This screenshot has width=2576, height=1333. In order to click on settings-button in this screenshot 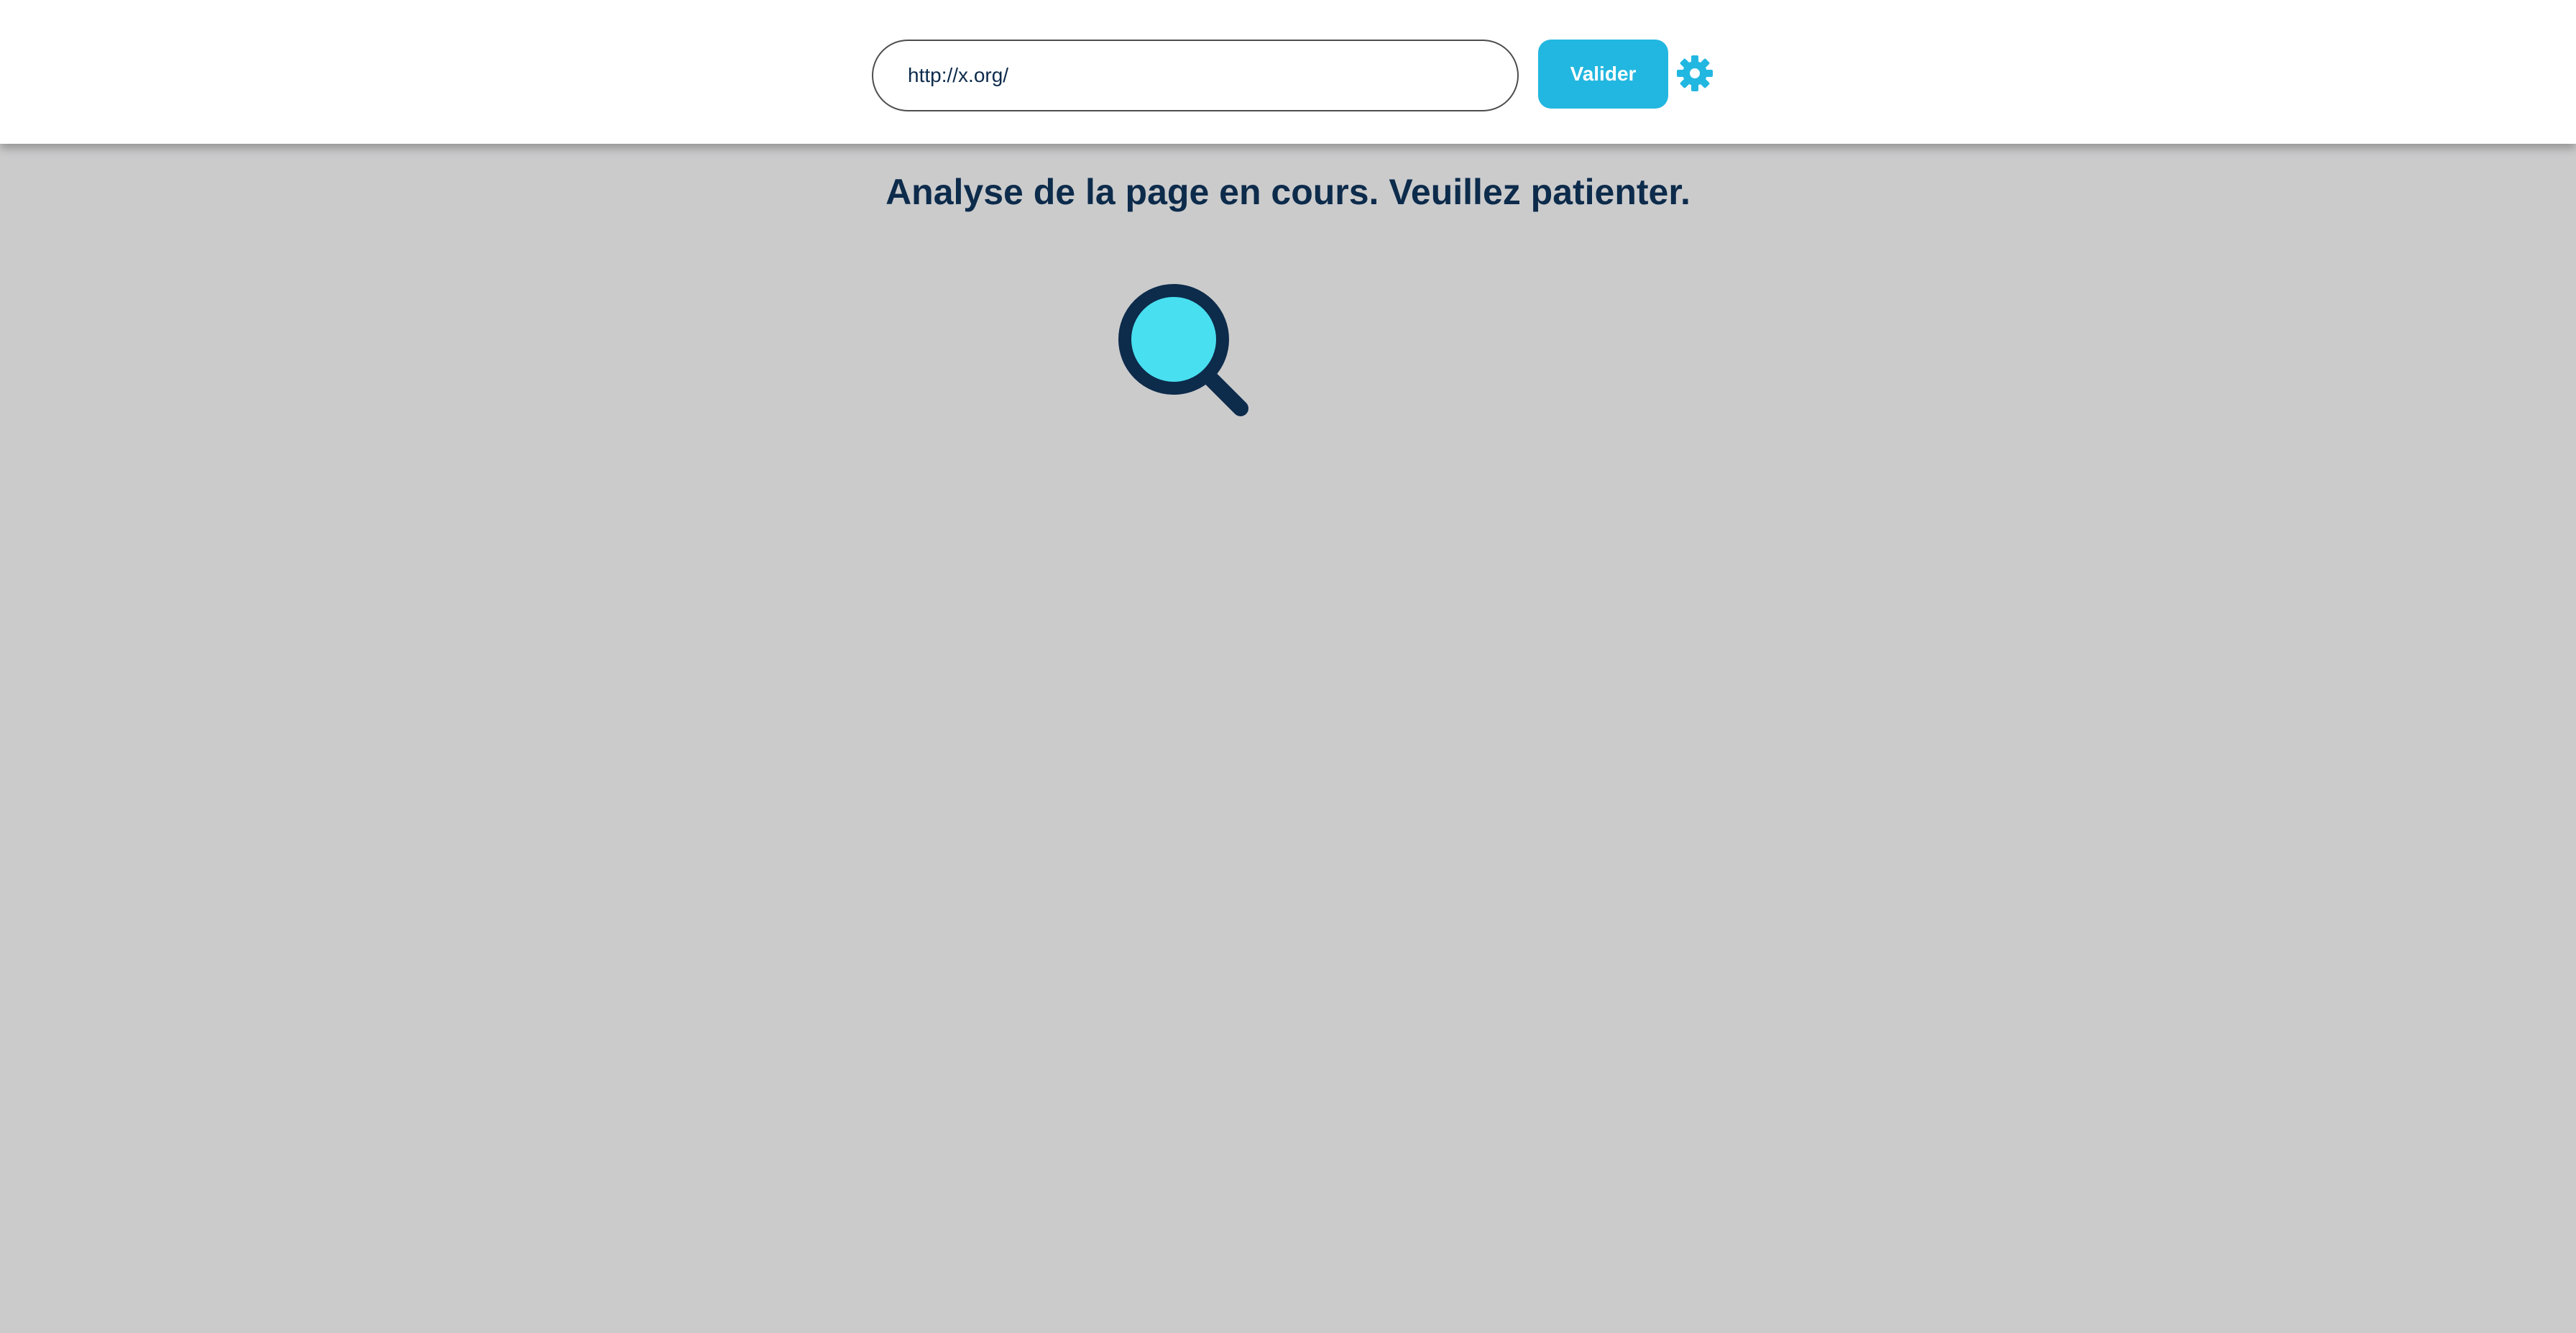, I will do `click(1695, 73)`.